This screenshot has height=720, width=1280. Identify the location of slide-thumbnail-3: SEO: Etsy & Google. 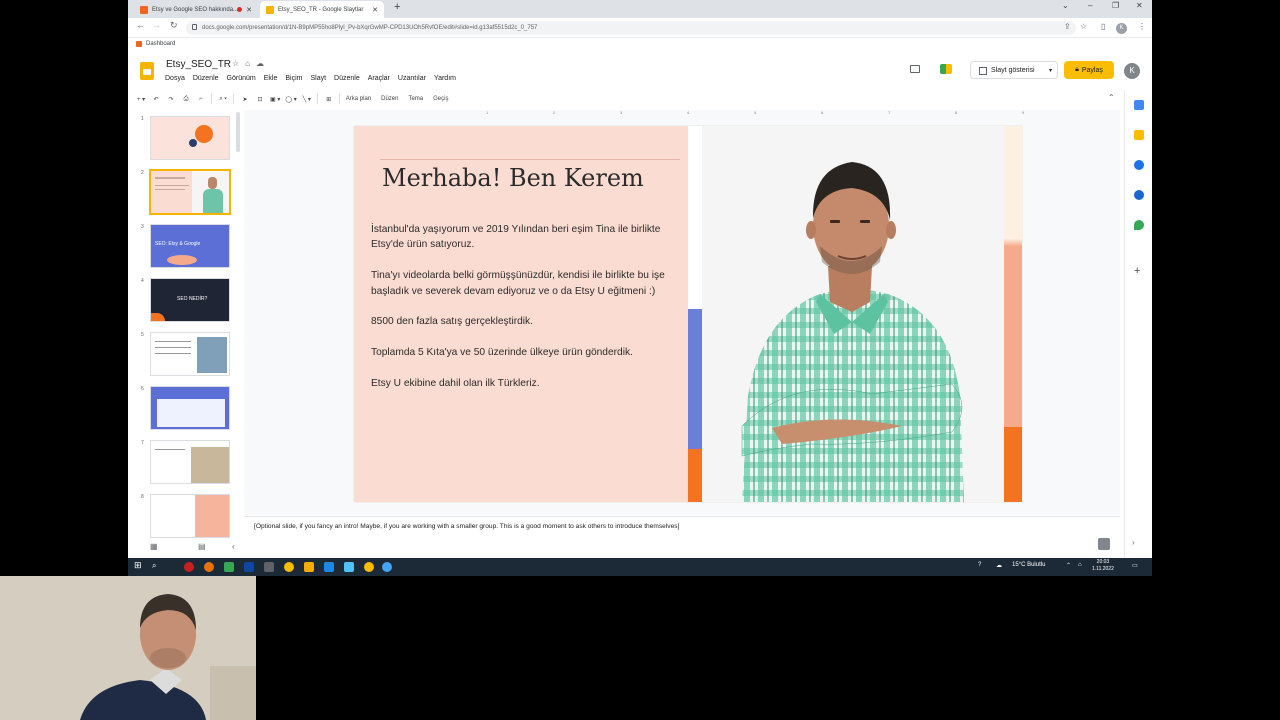
(190, 246).